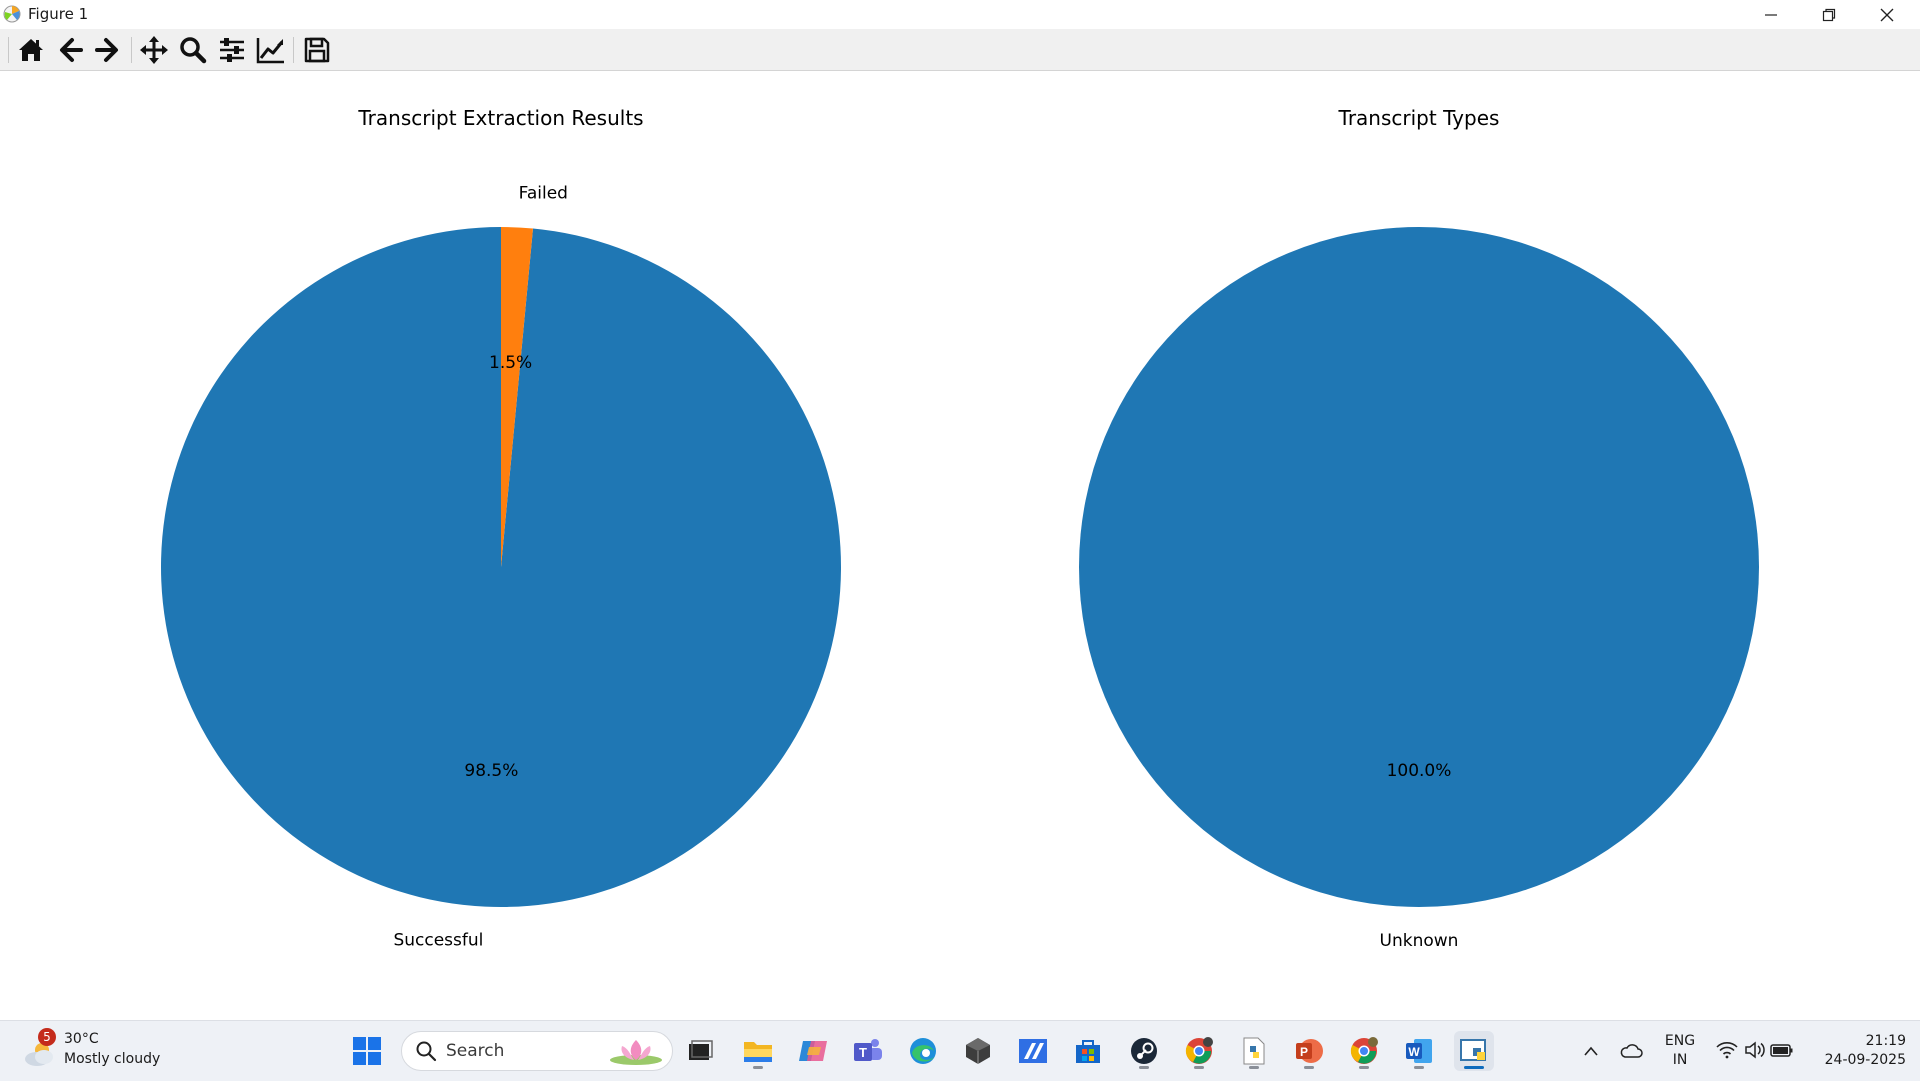 The height and width of the screenshot is (1081, 1920). Describe the element at coordinates (426, 1051) in the screenshot. I see `search-icon` at that location.